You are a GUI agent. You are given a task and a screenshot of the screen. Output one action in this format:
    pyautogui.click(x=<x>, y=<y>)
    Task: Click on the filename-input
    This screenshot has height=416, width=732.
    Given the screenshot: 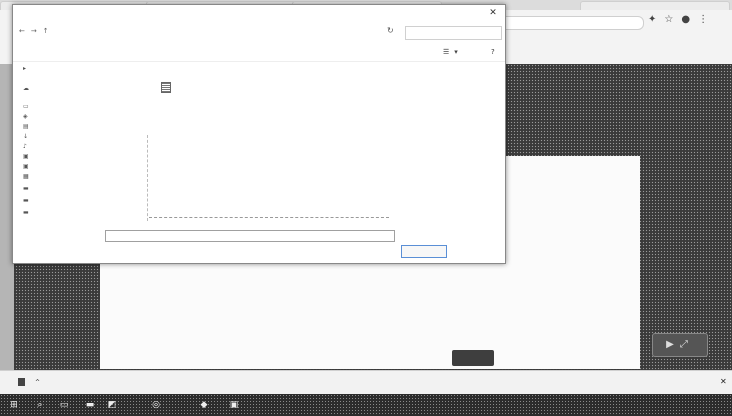 What is the action you would take?
    pyautogui.click(x=250, y=236)
    